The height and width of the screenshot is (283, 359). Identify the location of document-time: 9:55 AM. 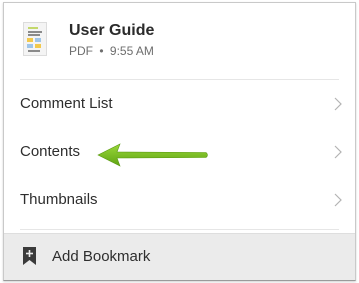
(131, 51).